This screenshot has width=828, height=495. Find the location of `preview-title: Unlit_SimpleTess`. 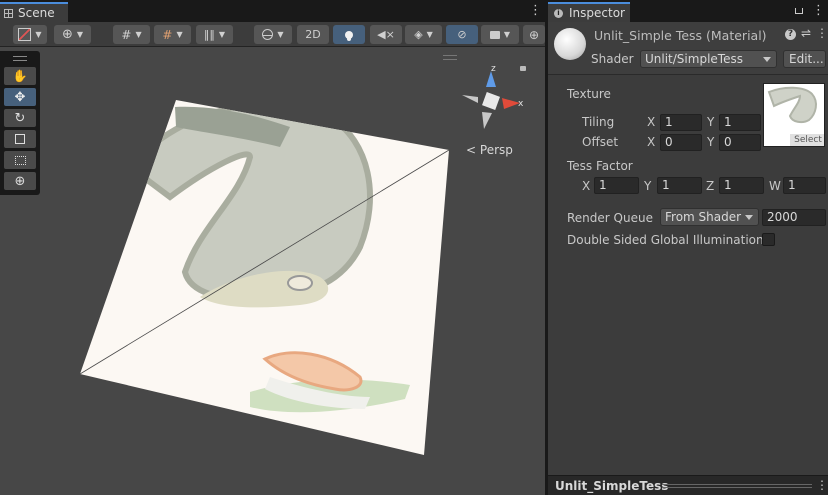

preview-title: Unlit_SimpleTess is located at coordinates (612, 486).